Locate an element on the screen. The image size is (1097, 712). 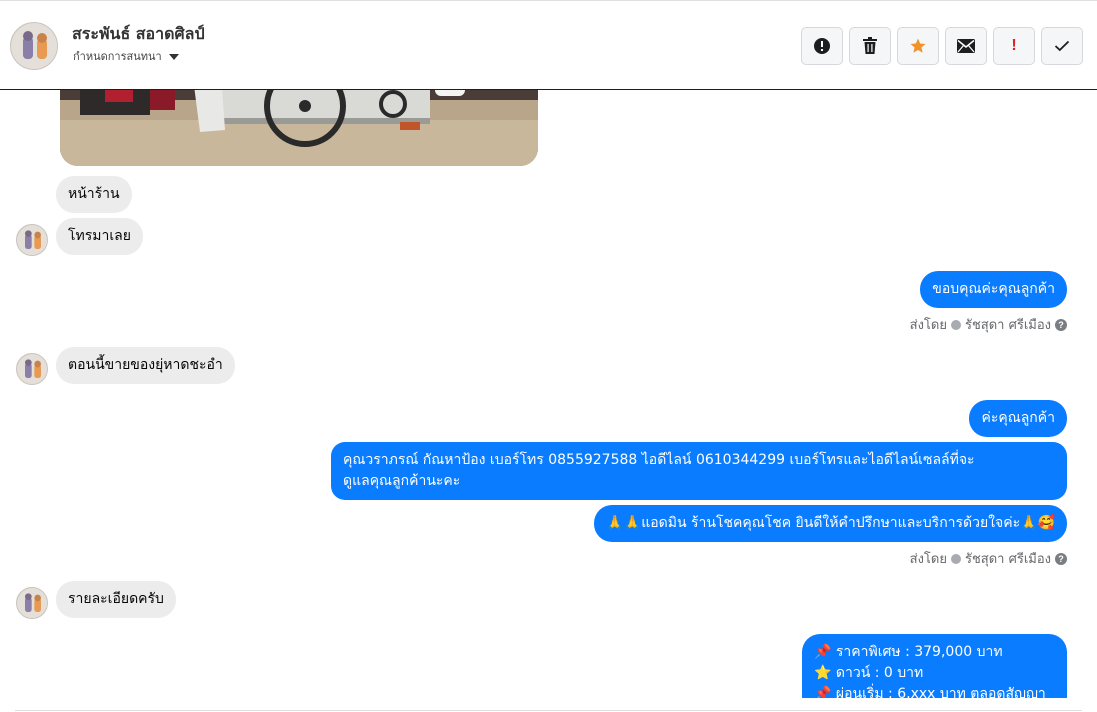
assign-label: กำหนดการสนทนา is located at coordinates (117, 56).